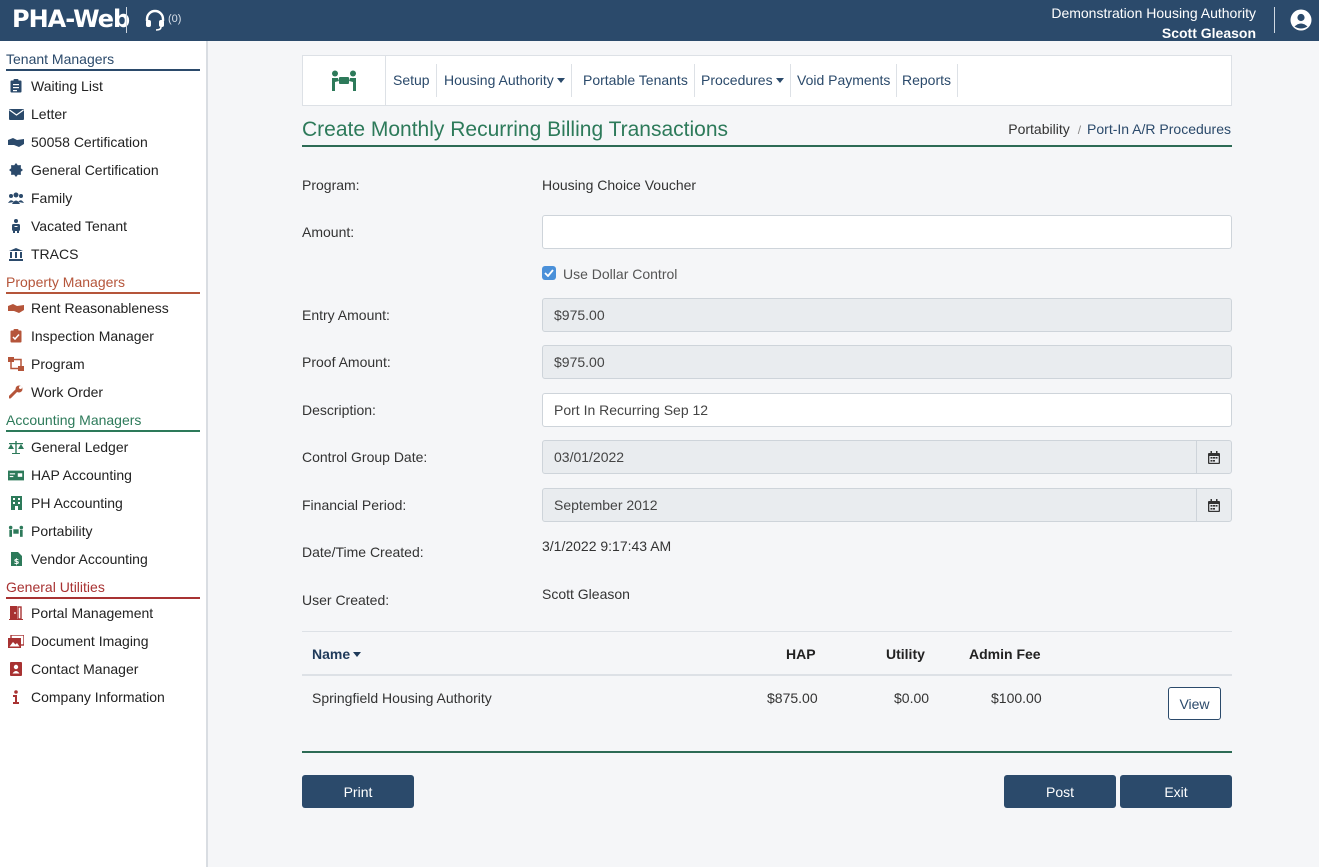 The height and width of the screenshot is (867, 1319). I want to click on sidebar-item-portal-management: Portal Management, so click(103, 613).